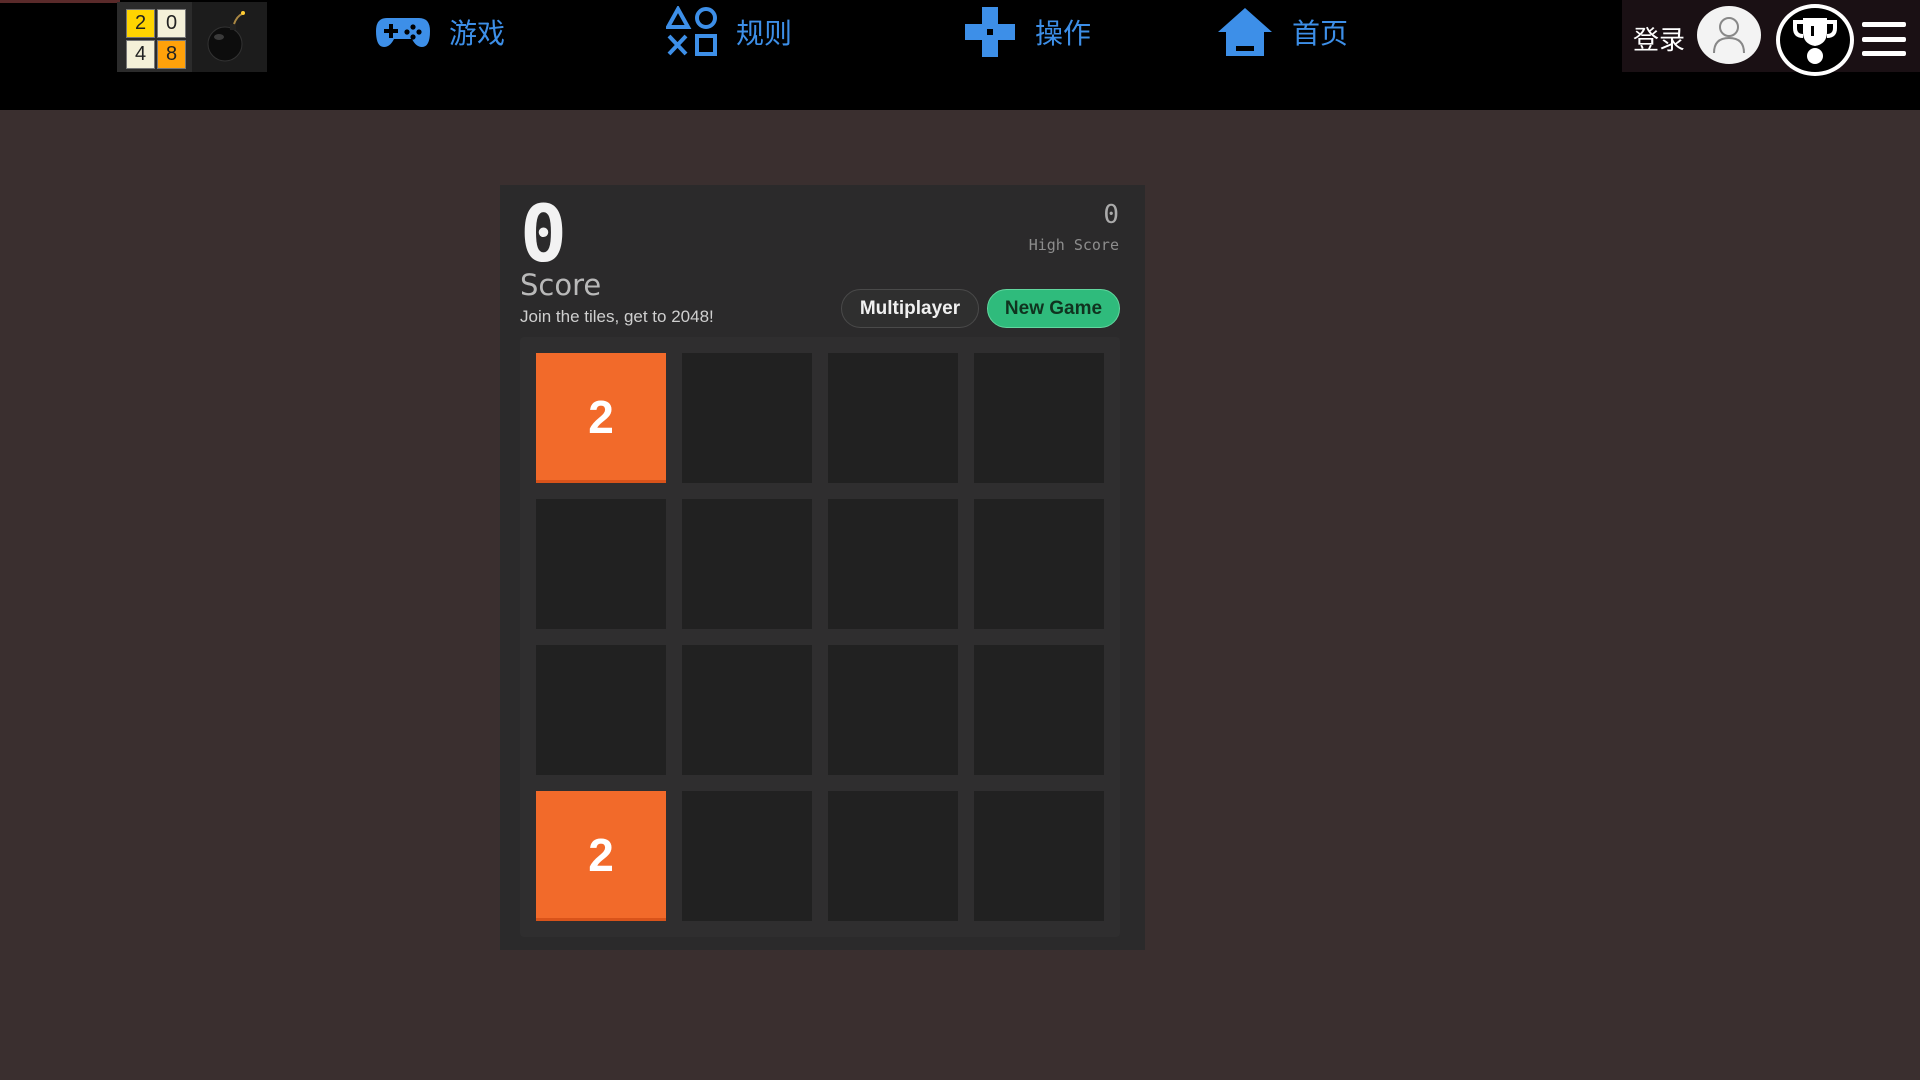  I want to click on nav-item-rules: 规则, so click(729, 32).